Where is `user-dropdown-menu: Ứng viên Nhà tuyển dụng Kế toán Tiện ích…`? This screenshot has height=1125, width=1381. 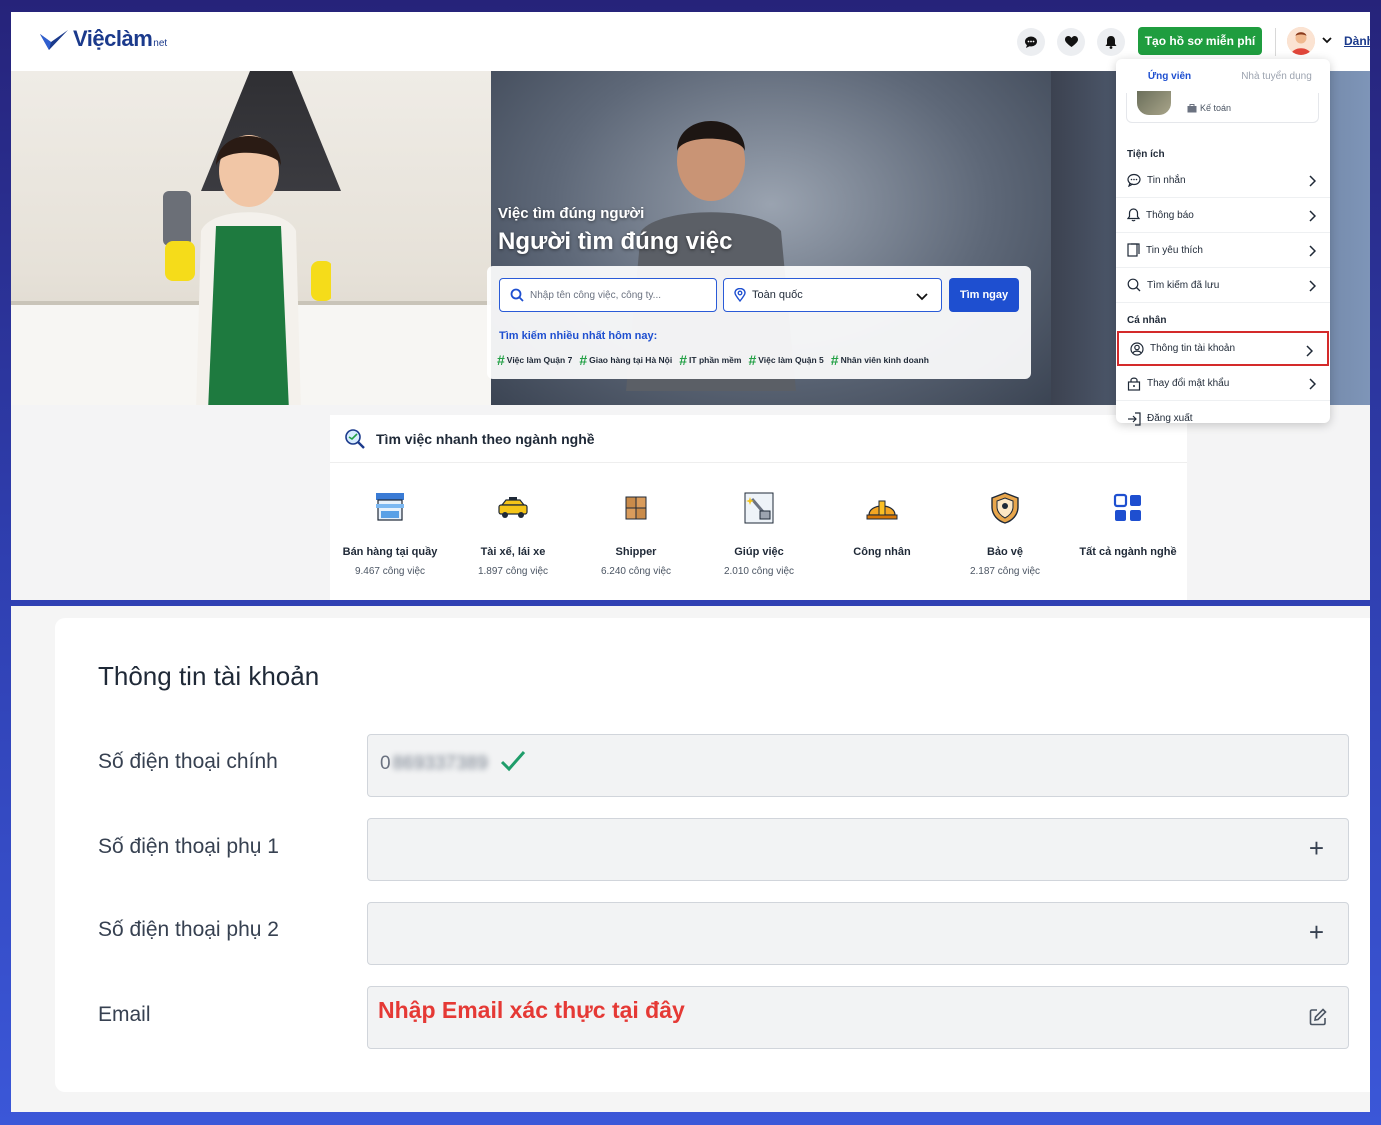 user-dropdown-menu: Ứng viên Nhà tuyển dụng Kế toán Tiện ích… is located at coordinates (1223, 242).